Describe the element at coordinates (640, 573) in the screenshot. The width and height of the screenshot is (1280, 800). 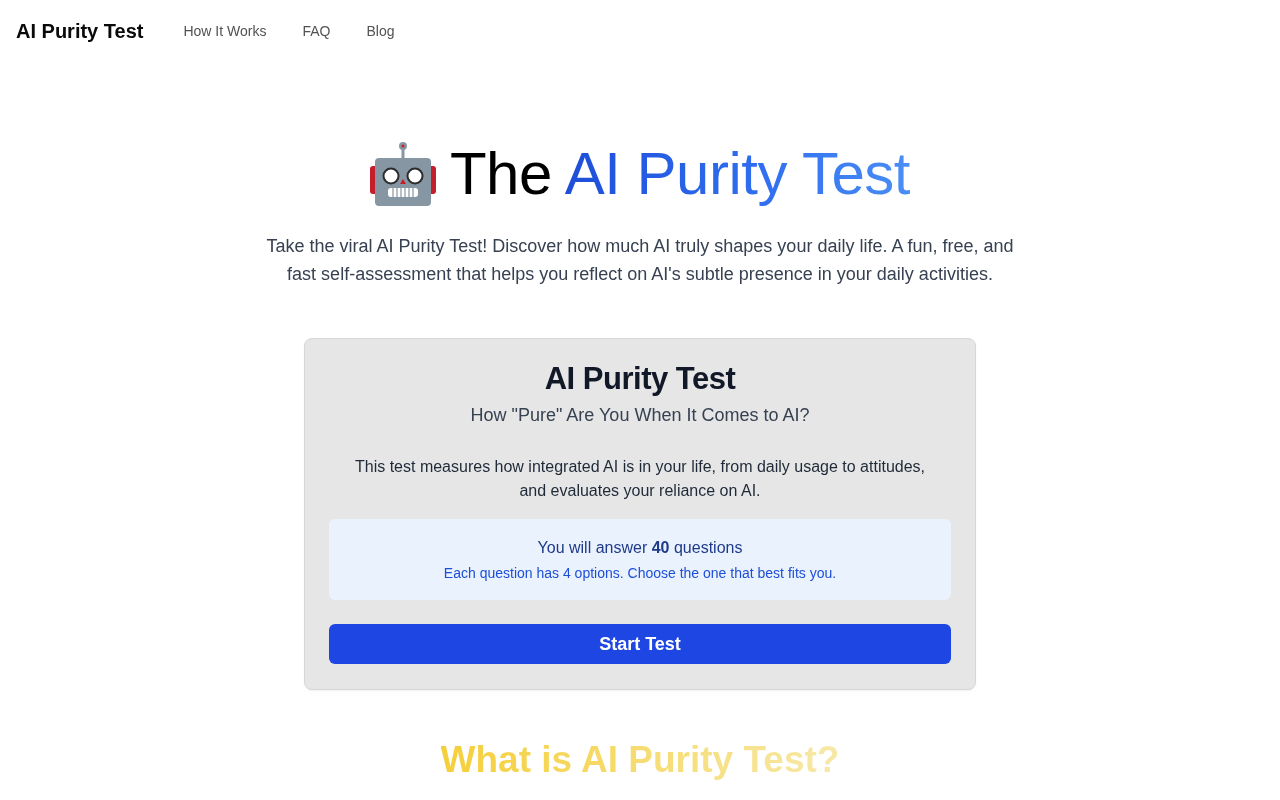
I see `options-note: Each question has 4 options. Choose the one that best fits you.` at that location.